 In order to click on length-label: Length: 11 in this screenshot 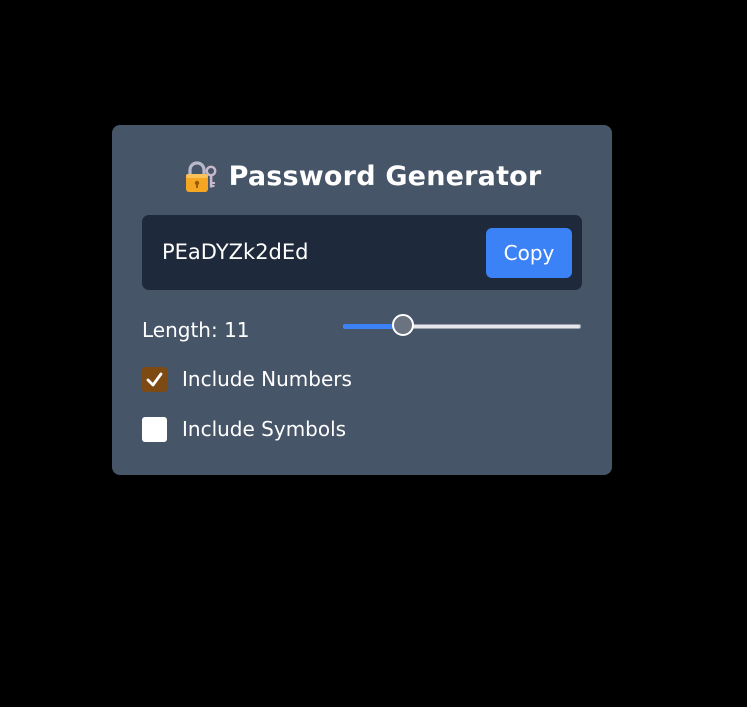, I will do `click(196, 330)`.